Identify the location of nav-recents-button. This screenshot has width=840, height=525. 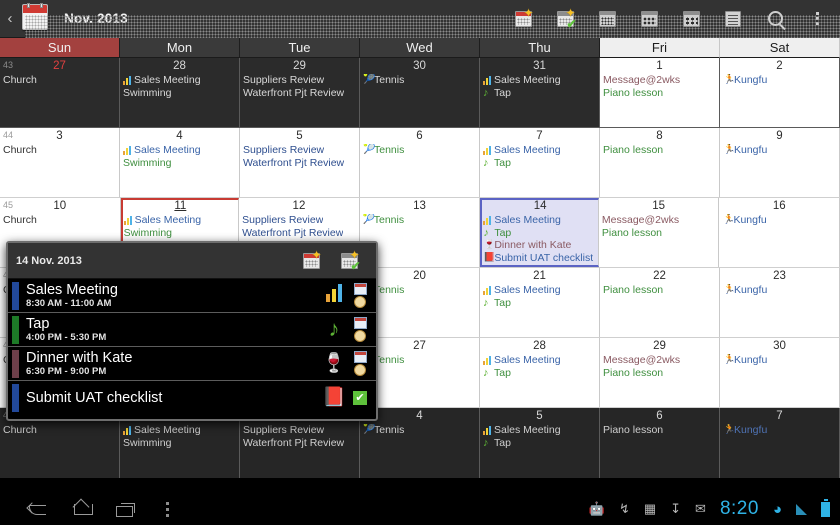
(127, 509).